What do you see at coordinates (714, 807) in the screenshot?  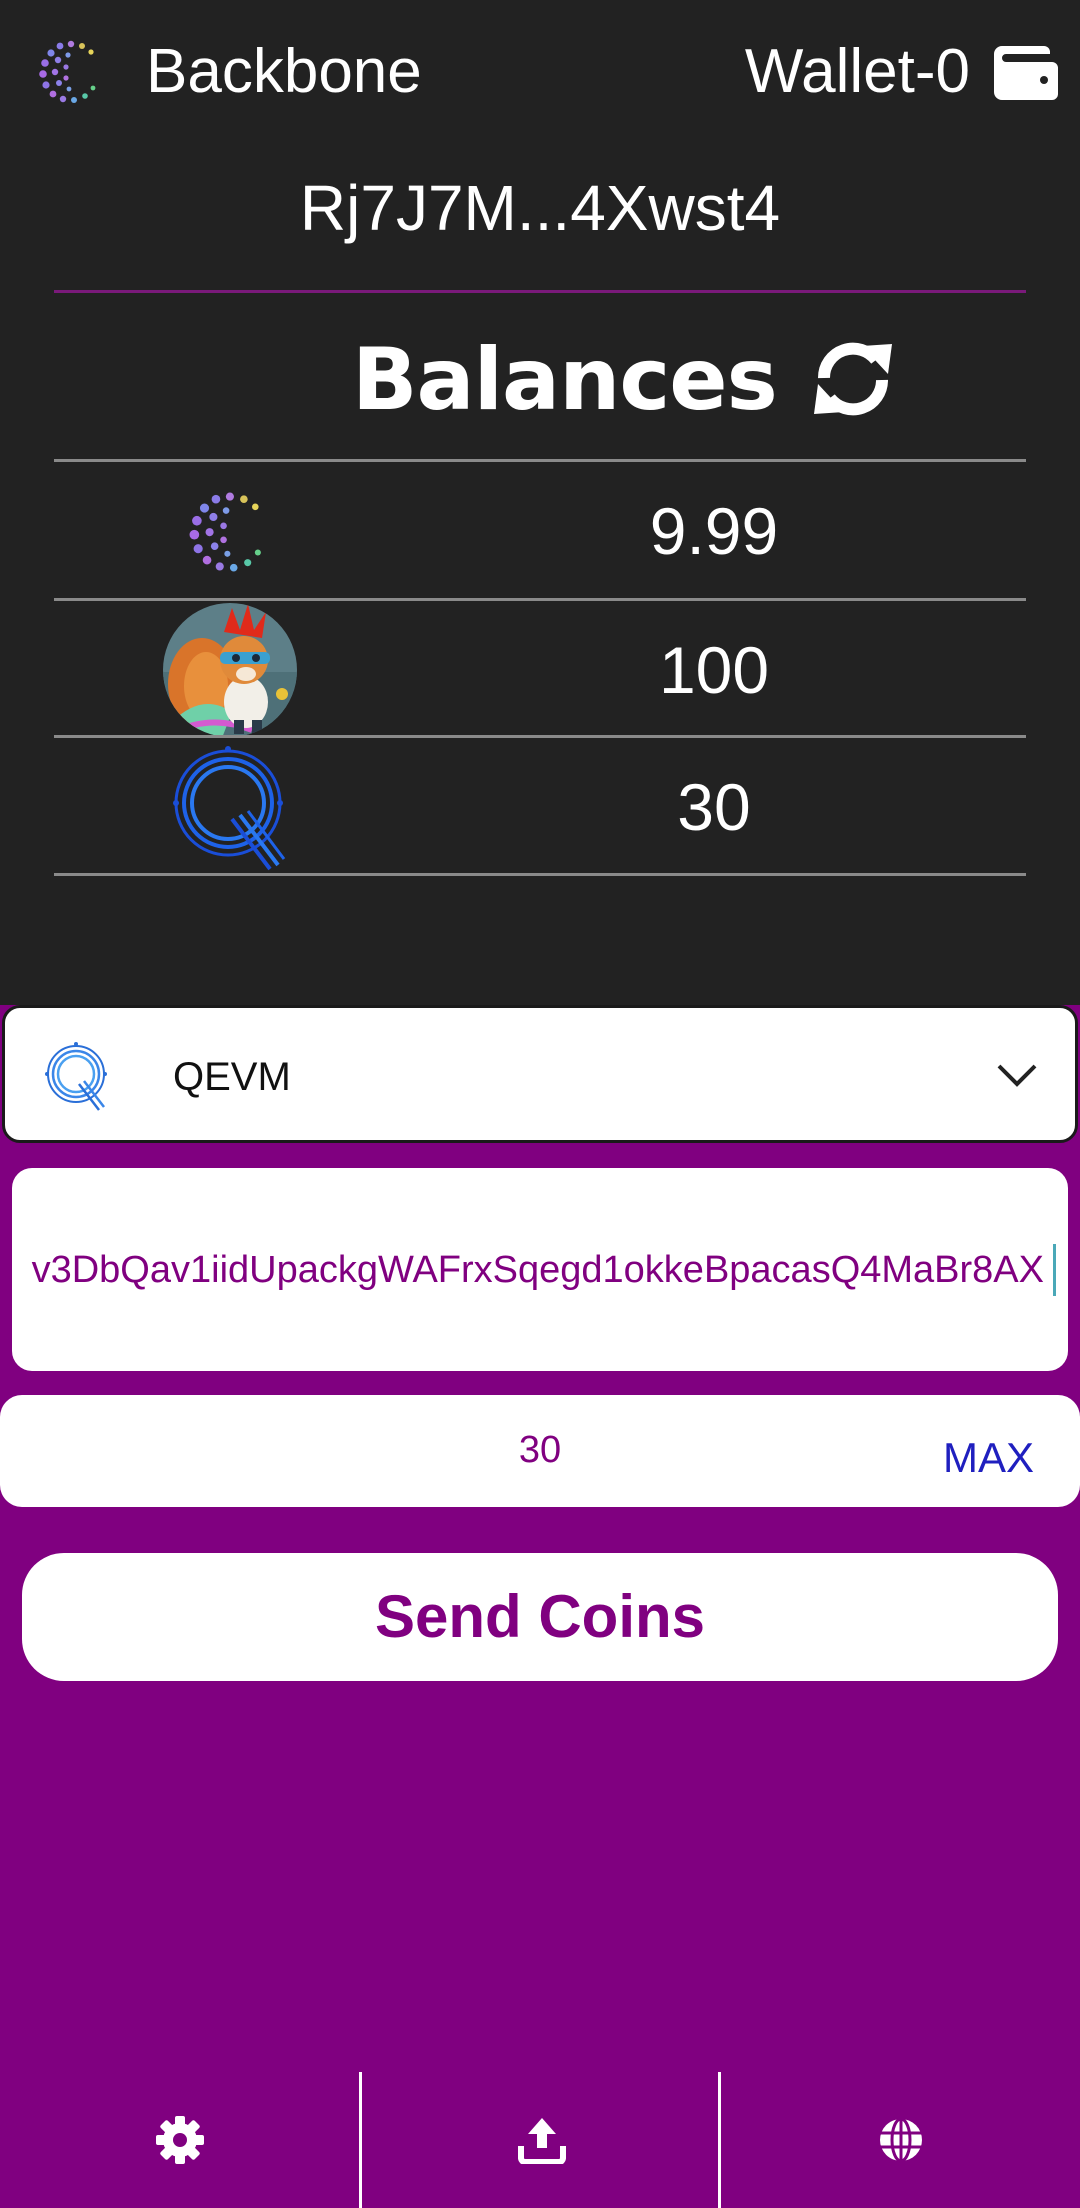 I see `token-balance: 30` at bounding box center [714, 807].